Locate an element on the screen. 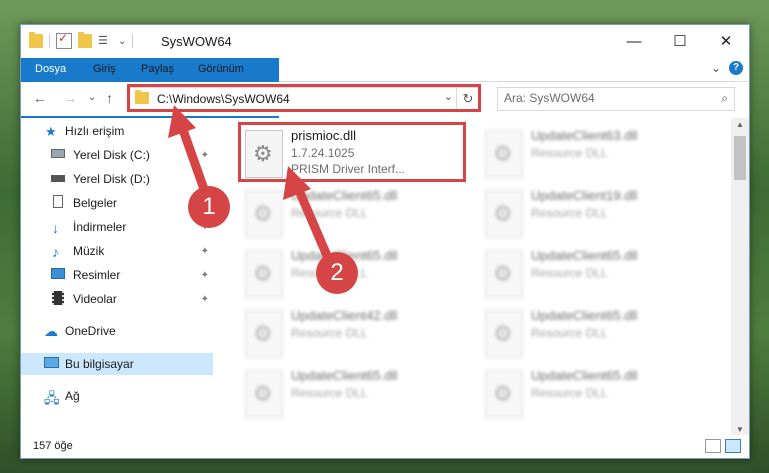  step-1-badge: 1 is located at coordinates (209, 207).